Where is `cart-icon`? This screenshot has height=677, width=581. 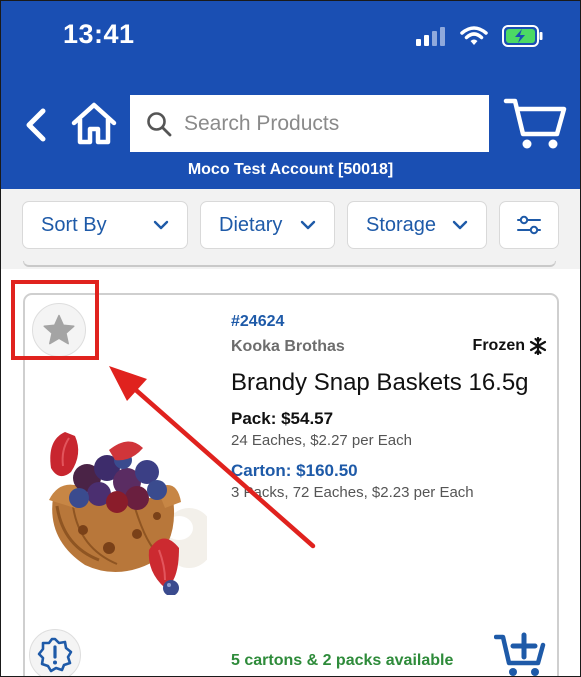 cart-icon is located at coordinates (535, 123).